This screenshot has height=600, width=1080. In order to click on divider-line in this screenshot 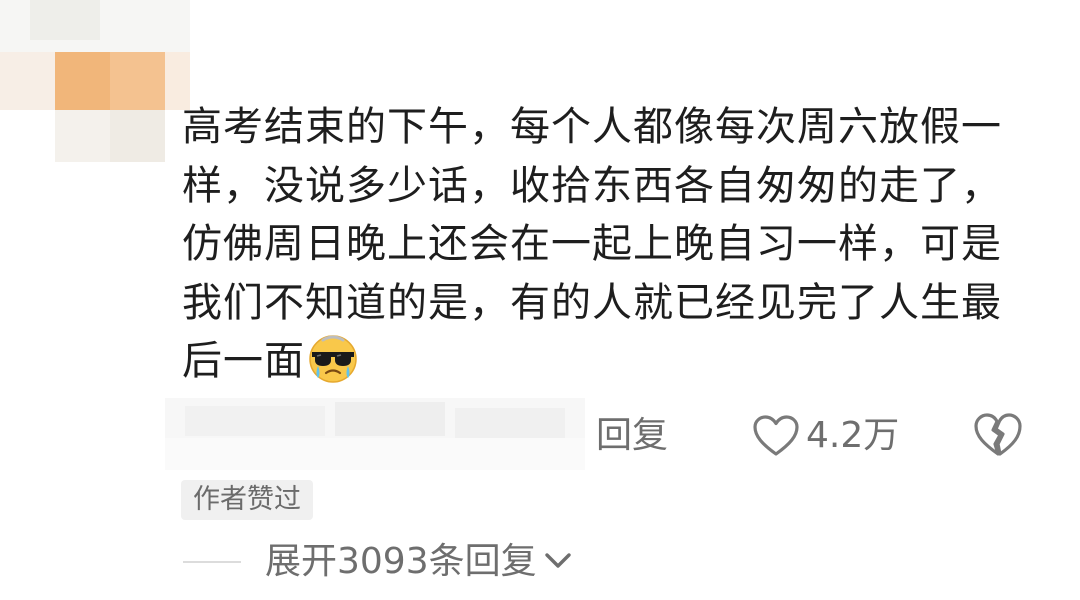, I will do `click(212, 562)`.